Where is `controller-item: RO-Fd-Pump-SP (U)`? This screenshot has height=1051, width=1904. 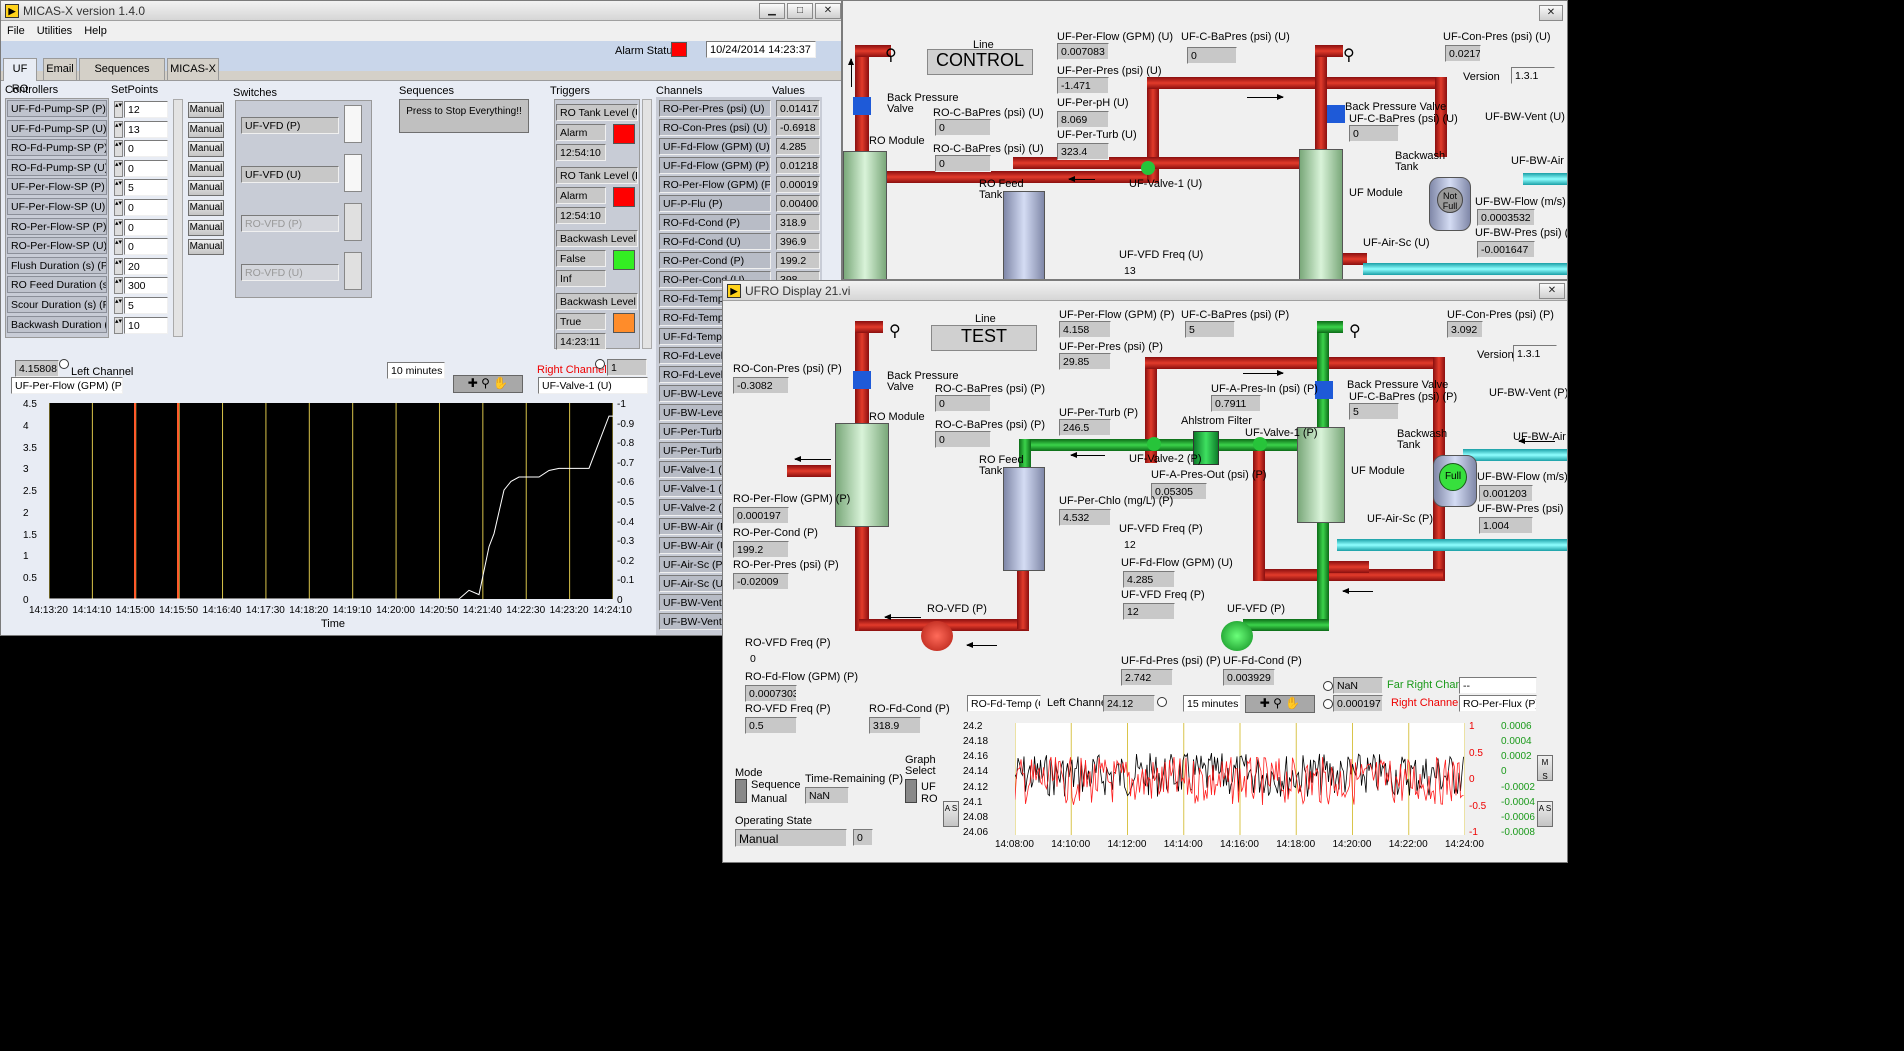 controller-item: RO-Fd-Pump-SP (U) is located at coordinates (57, 167).